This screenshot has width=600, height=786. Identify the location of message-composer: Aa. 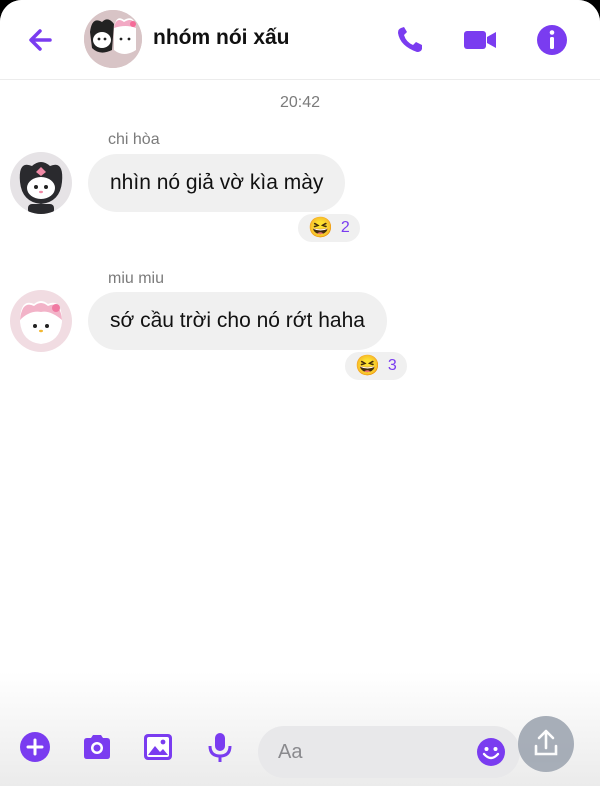
(300, 751).